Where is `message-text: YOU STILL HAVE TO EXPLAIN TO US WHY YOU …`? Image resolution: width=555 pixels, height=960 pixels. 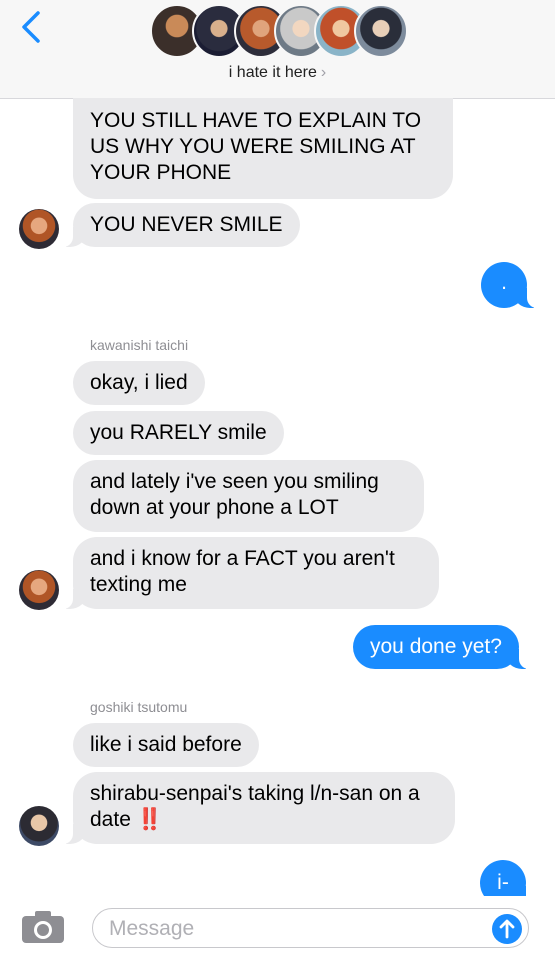 message-text: YOU STILL HAVE TO EXPLAIN TO US WHY YOU … is located at coordinates (256, 146).